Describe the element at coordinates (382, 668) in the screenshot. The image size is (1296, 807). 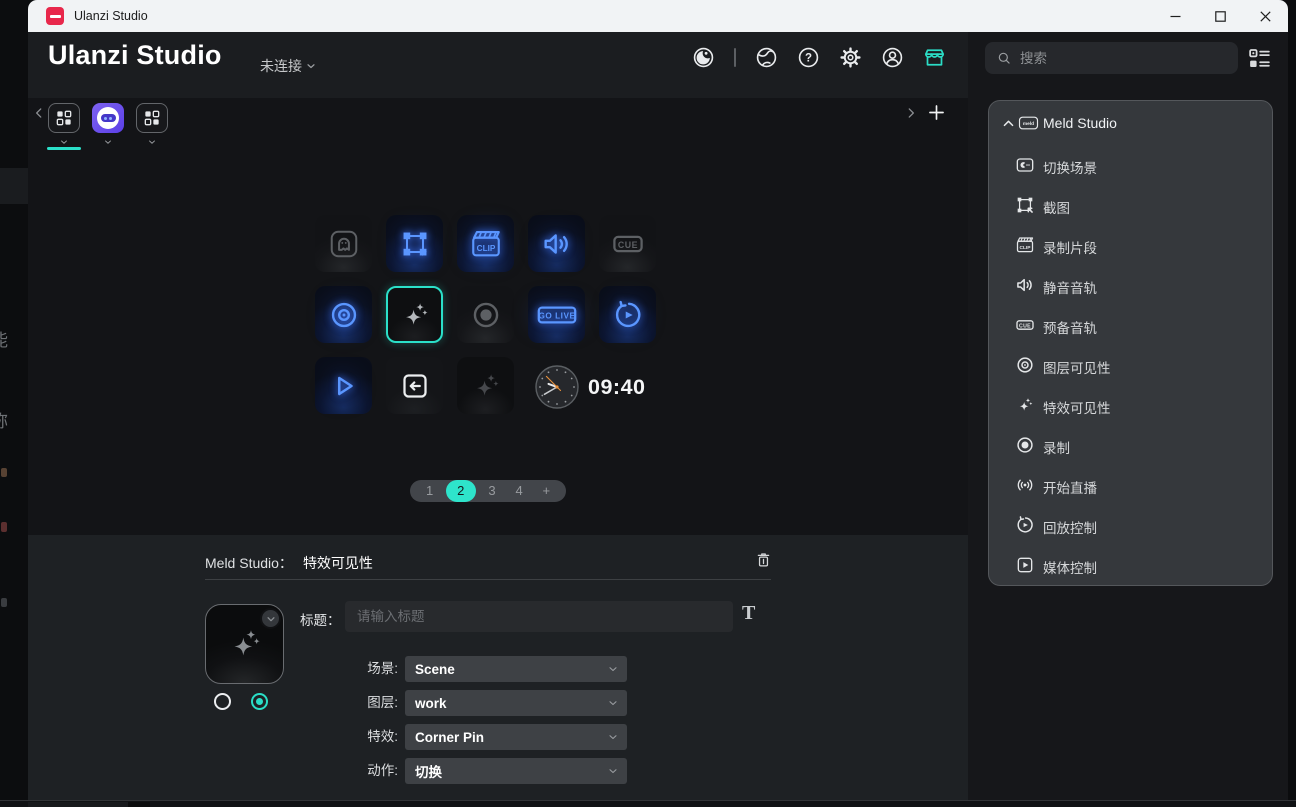
I see `field-label: 场景:` at that location.